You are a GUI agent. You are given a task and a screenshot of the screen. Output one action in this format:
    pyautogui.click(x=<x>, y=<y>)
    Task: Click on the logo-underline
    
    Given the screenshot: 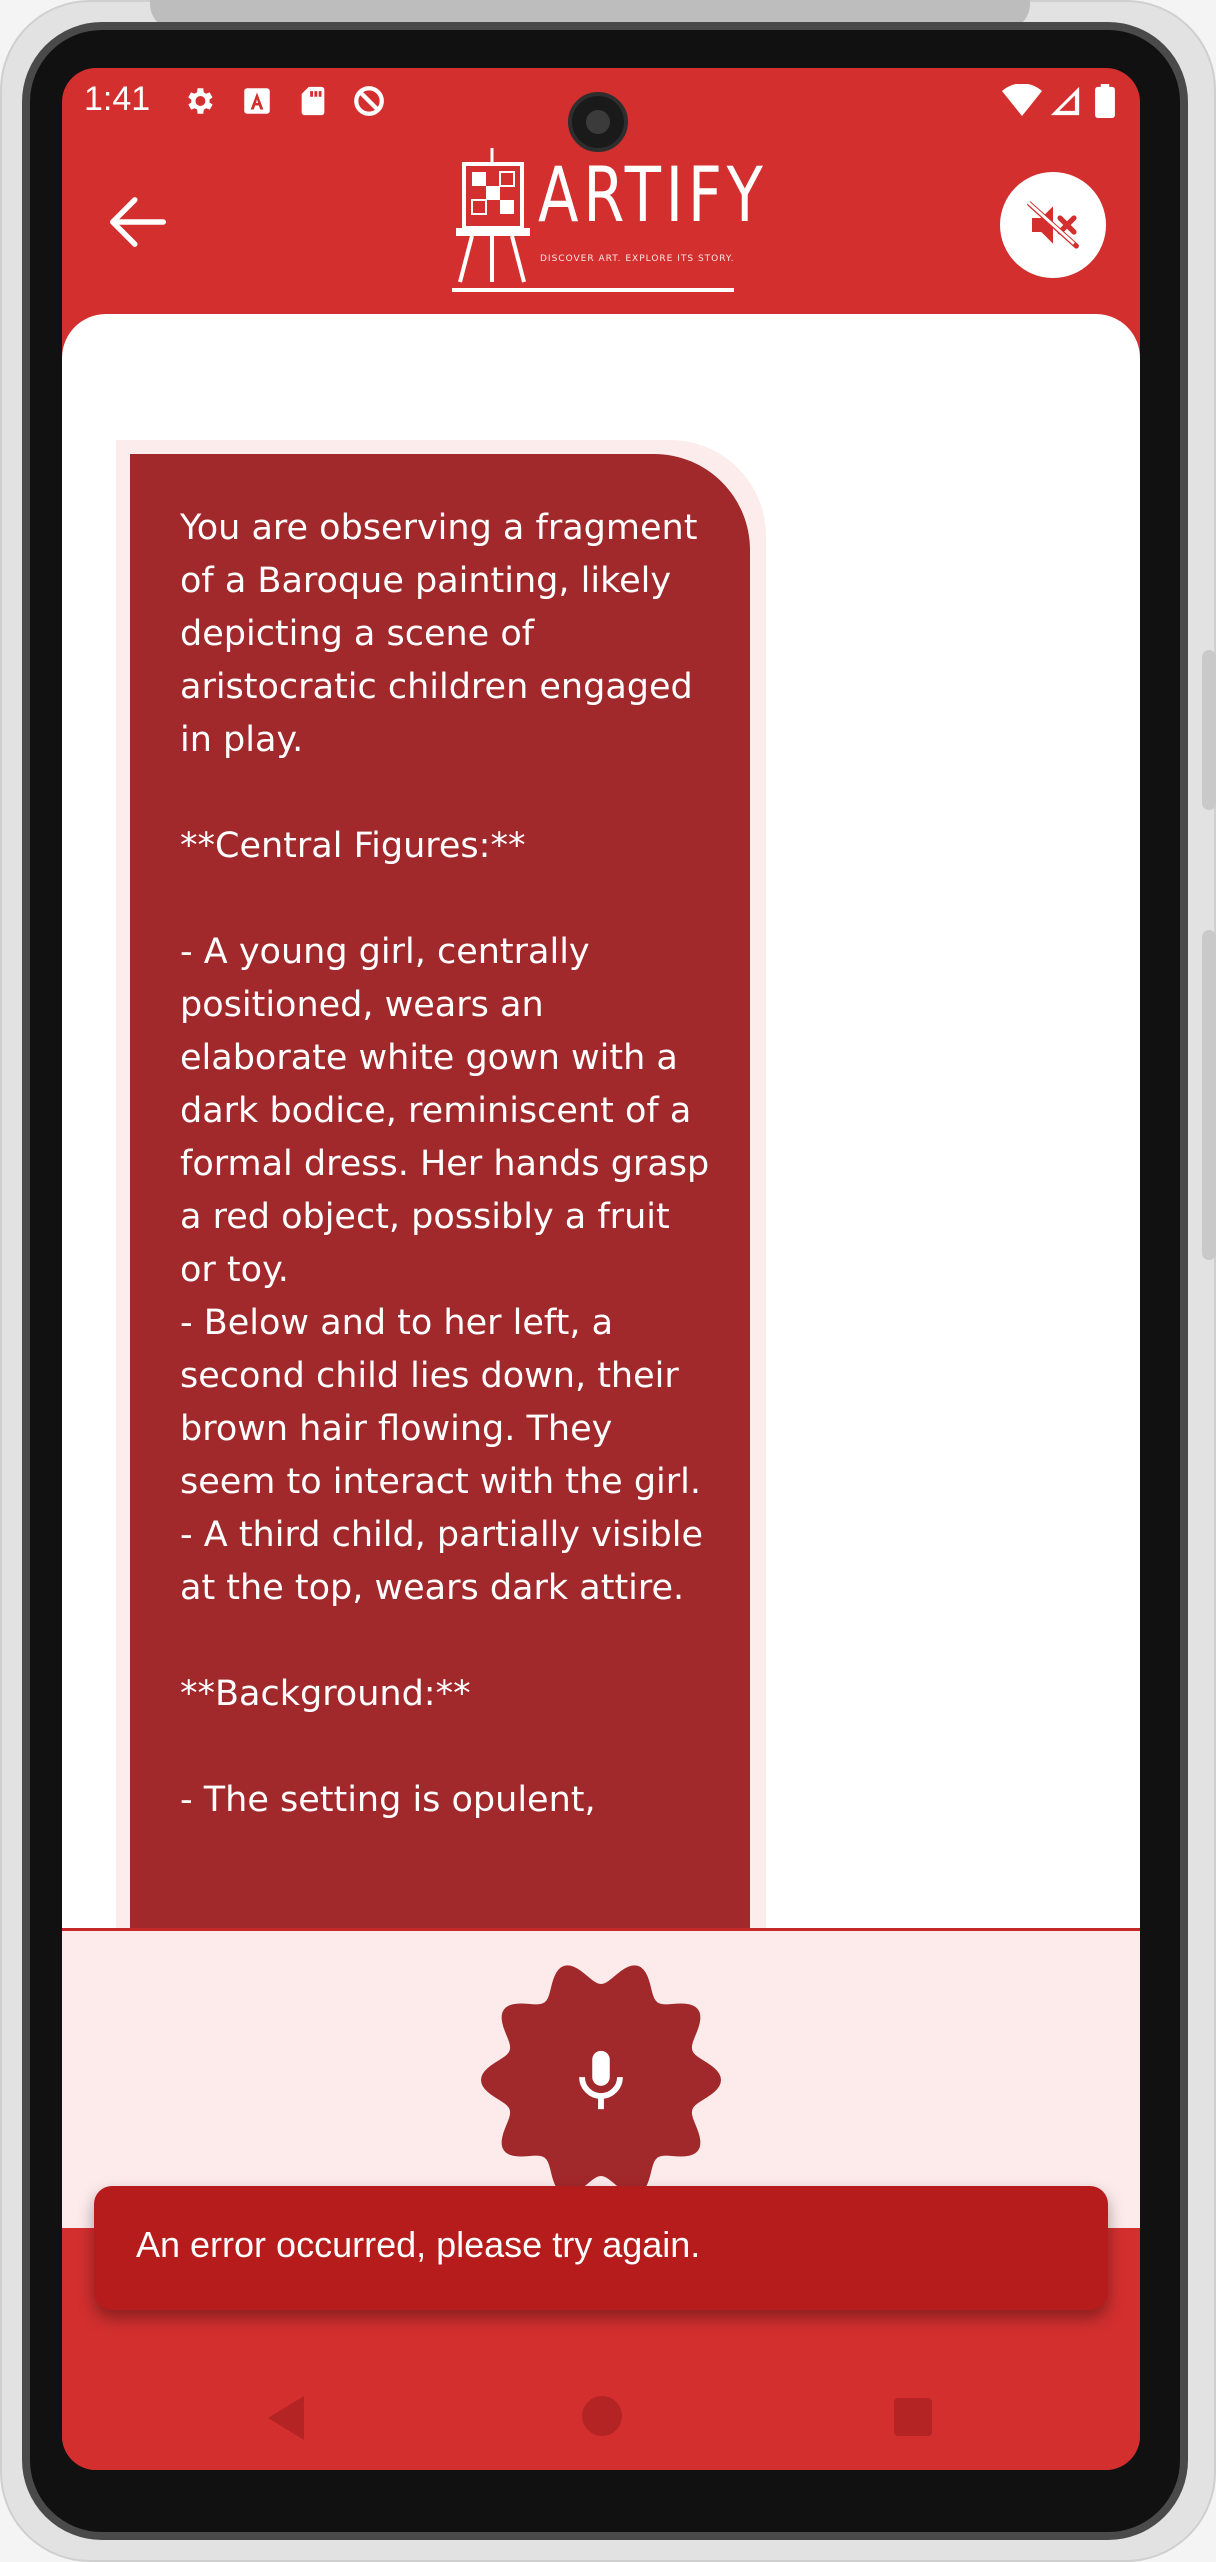 What is the action you would take?
    pyautogui.click(x=593, y=290)
    